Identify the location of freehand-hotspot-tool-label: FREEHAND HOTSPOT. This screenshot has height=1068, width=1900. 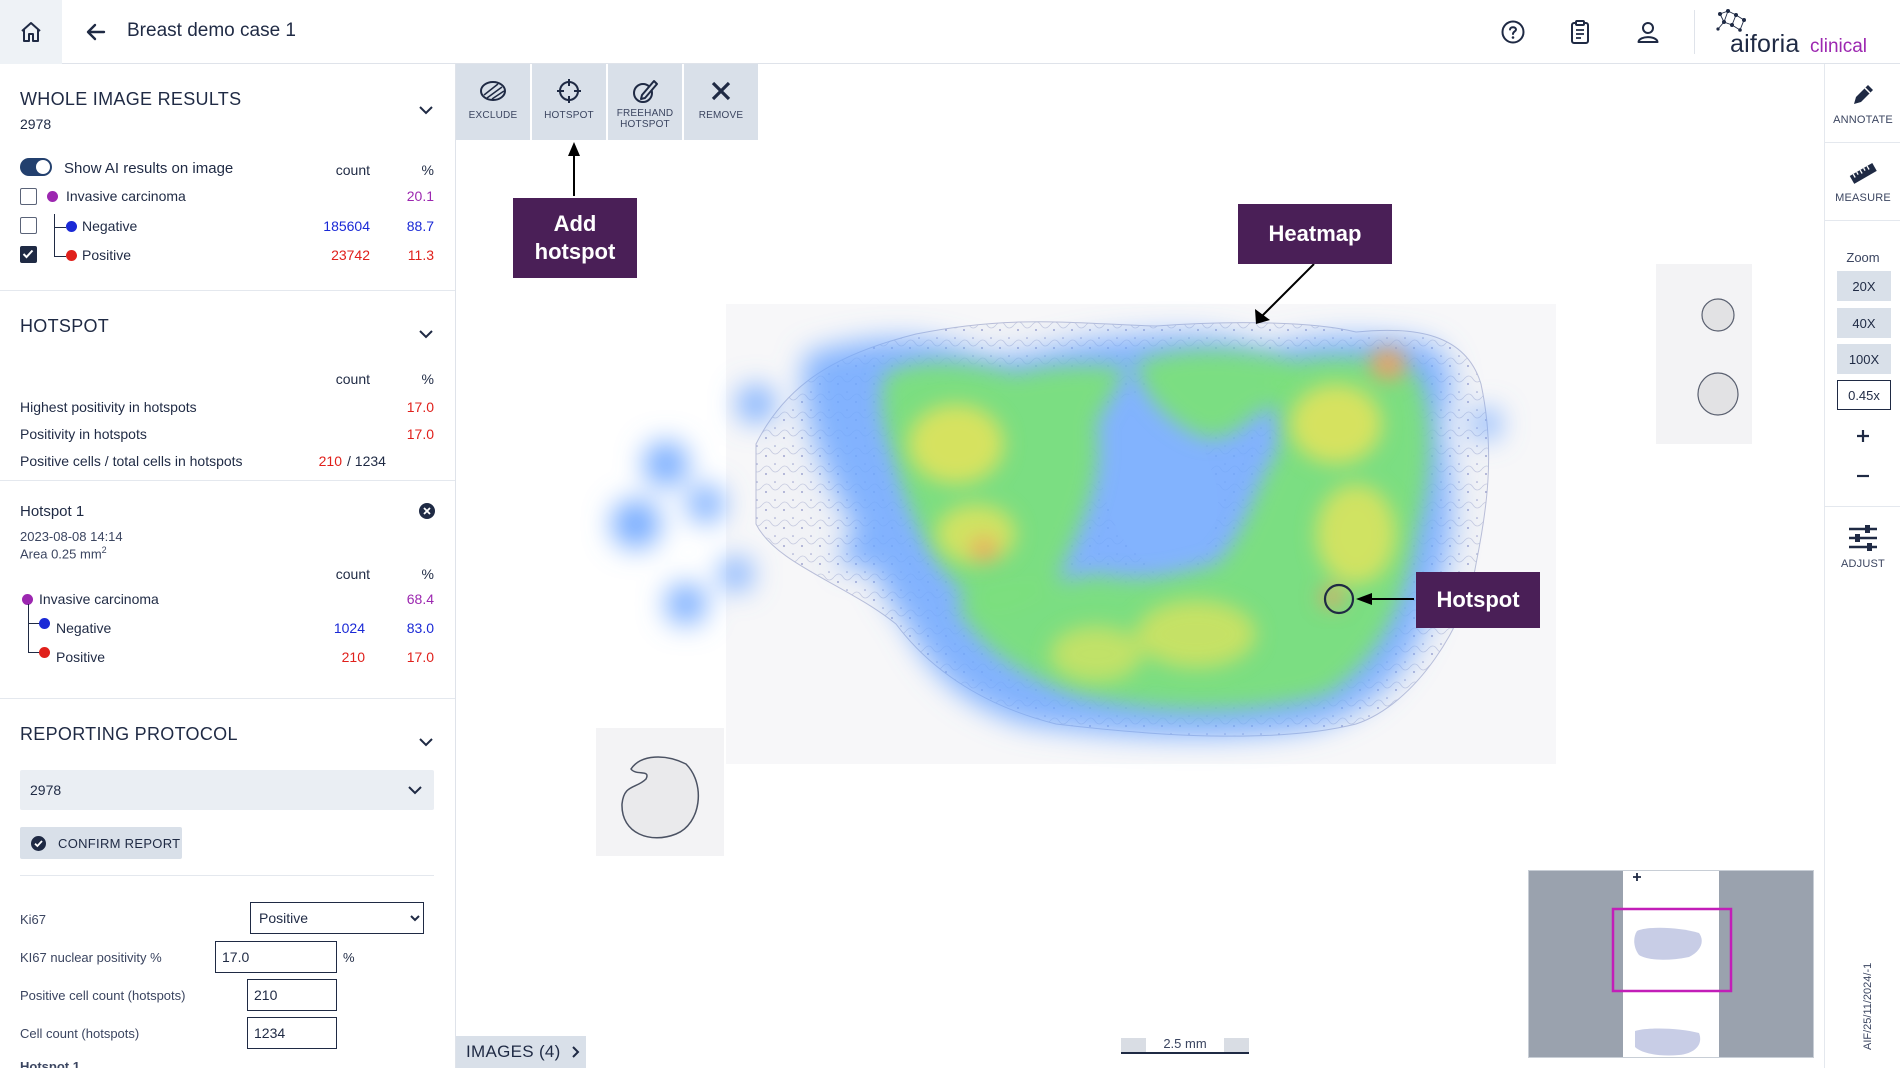
(645, 119).